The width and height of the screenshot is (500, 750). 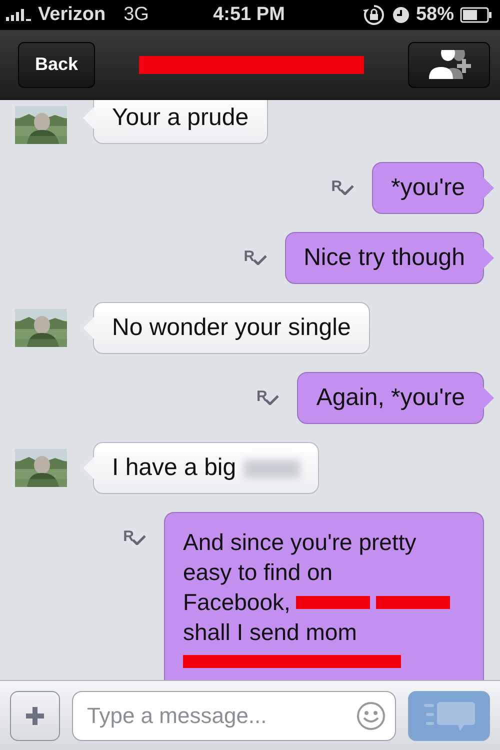 I want to click on add-contact-button, so click(x=449, y=65).